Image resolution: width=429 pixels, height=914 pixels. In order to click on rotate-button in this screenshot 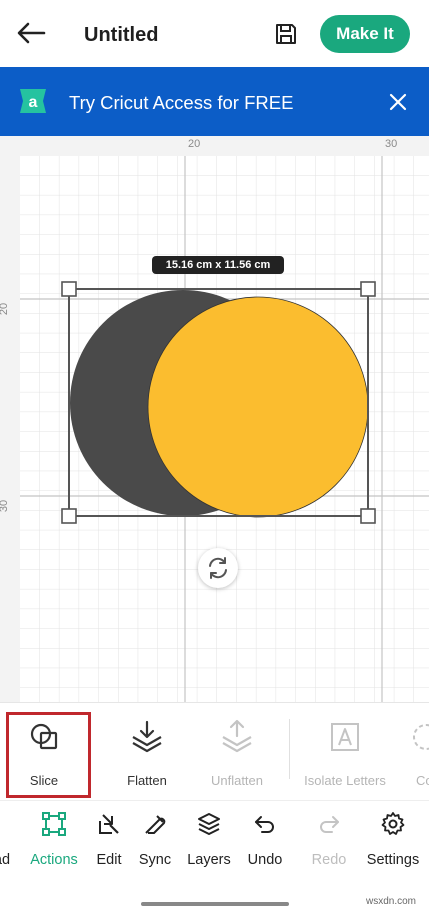, I will do `click(218, 568)`.